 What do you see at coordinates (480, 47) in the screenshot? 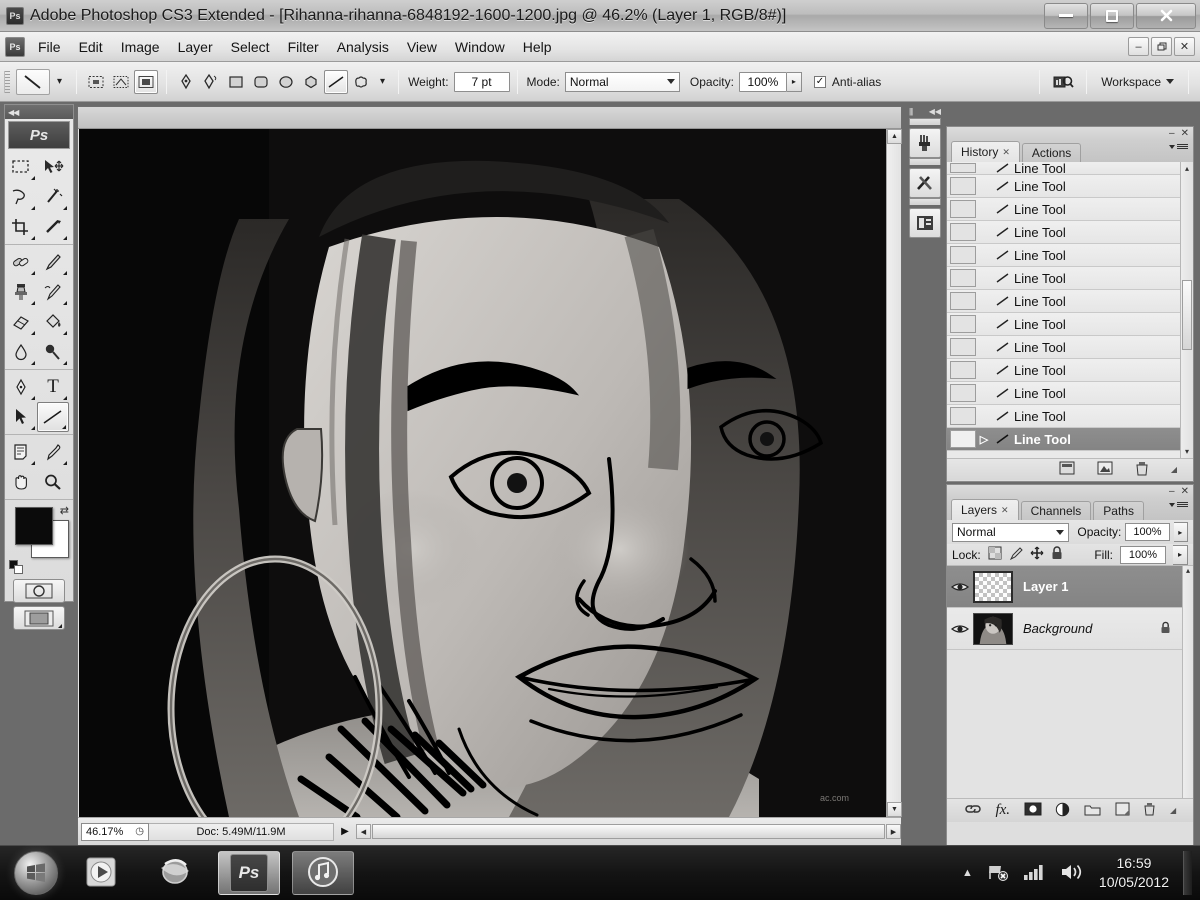
I see `menu-window: Window` at bounding box center [480, 47].